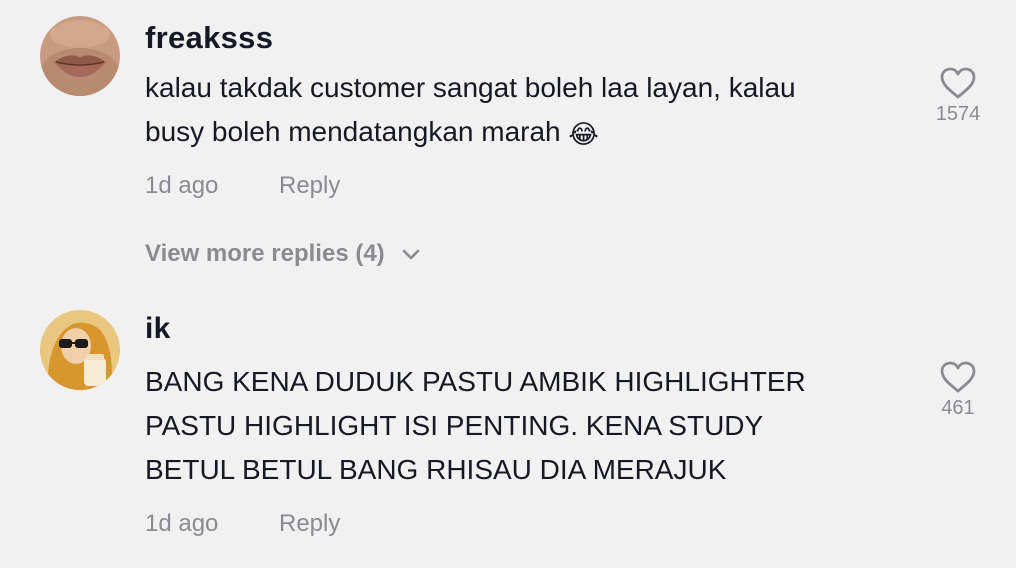  I want to click on person-with-sunglasses-avatar-image, so click(80, 350).